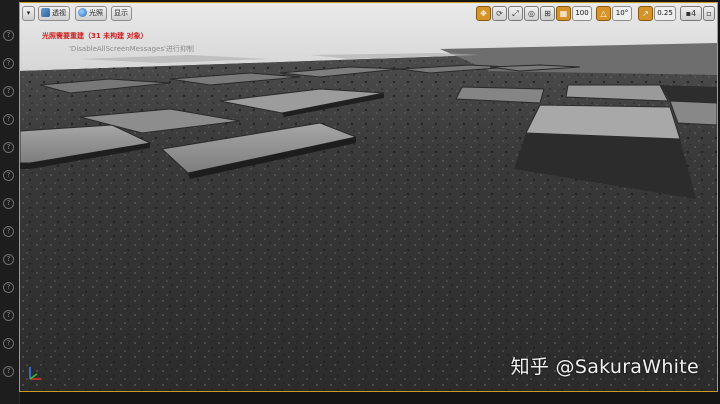 The width and height of the screenshot is (720, 404). What do you see at coordinates (709, 13) in the screenshot?
I see `maximize-viewport-icon: ▫` at bounding box center [709, 13].